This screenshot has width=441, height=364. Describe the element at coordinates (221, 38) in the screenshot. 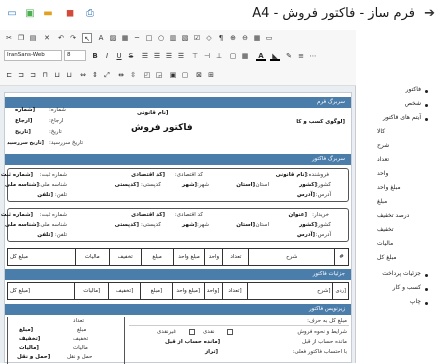

I see `richtext-tool-icon: ¶` at that location.